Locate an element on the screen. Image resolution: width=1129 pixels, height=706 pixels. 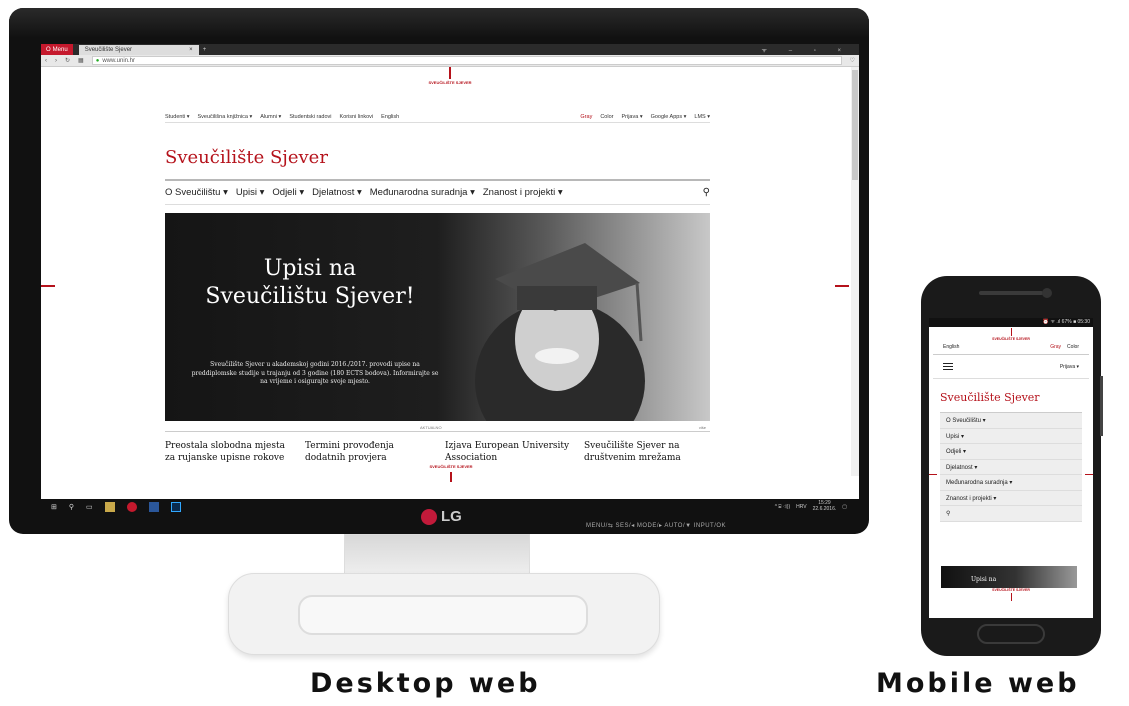
back-icon: ‹ is located at coordinates (46, 61).